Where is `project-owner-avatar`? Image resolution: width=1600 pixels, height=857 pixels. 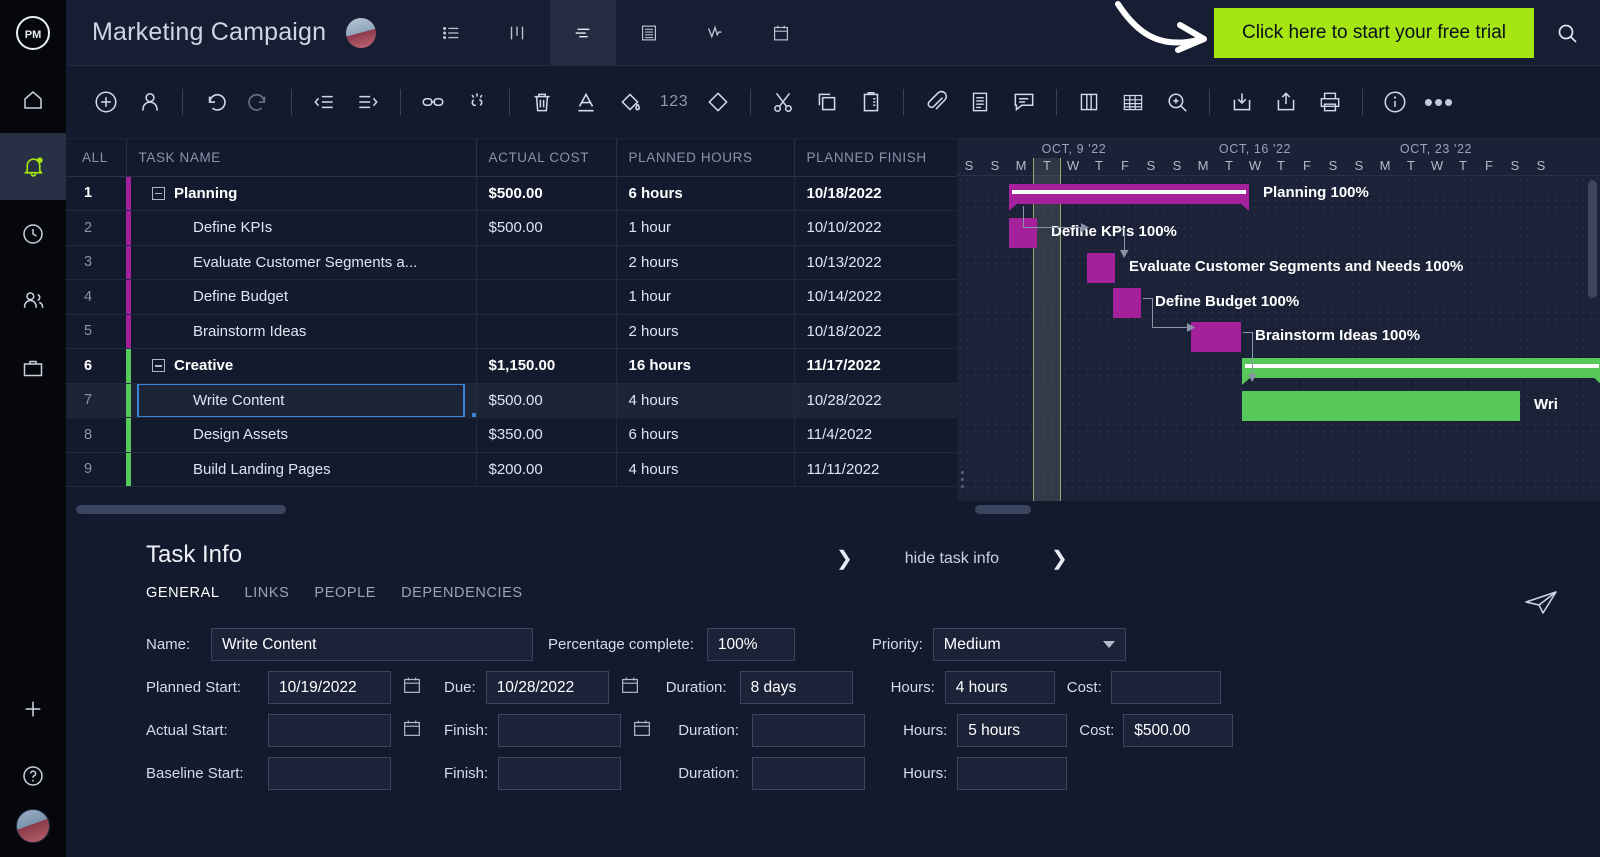 project-owner-avatar is located at coordinates (361, 32).